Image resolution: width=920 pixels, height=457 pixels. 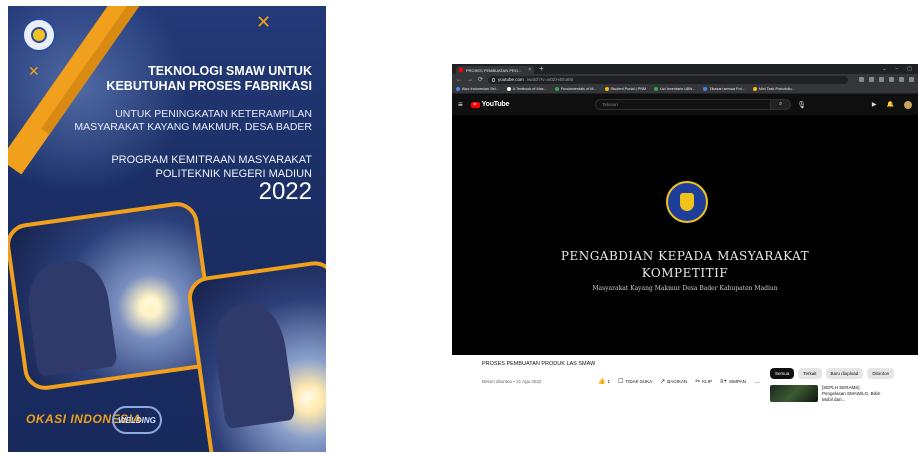 I want to click on address-bar-row: ← → ⟳ youtube.com/watch?v=w0ZH4Eu8I0, so click(x=685, y=79).